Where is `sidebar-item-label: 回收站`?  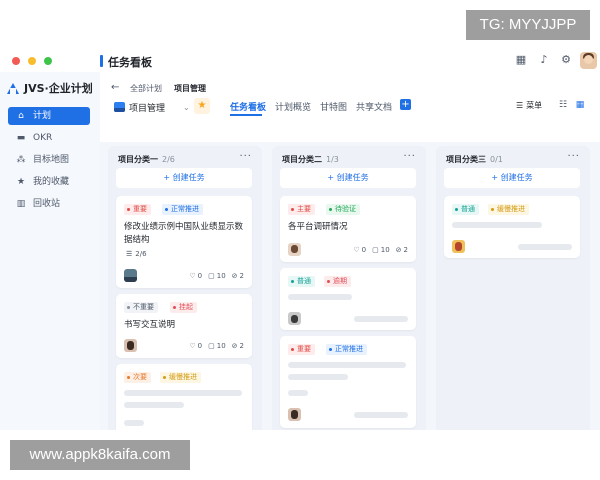 sidebar-item-label: 回收站 is located at coordinates (47, 204).